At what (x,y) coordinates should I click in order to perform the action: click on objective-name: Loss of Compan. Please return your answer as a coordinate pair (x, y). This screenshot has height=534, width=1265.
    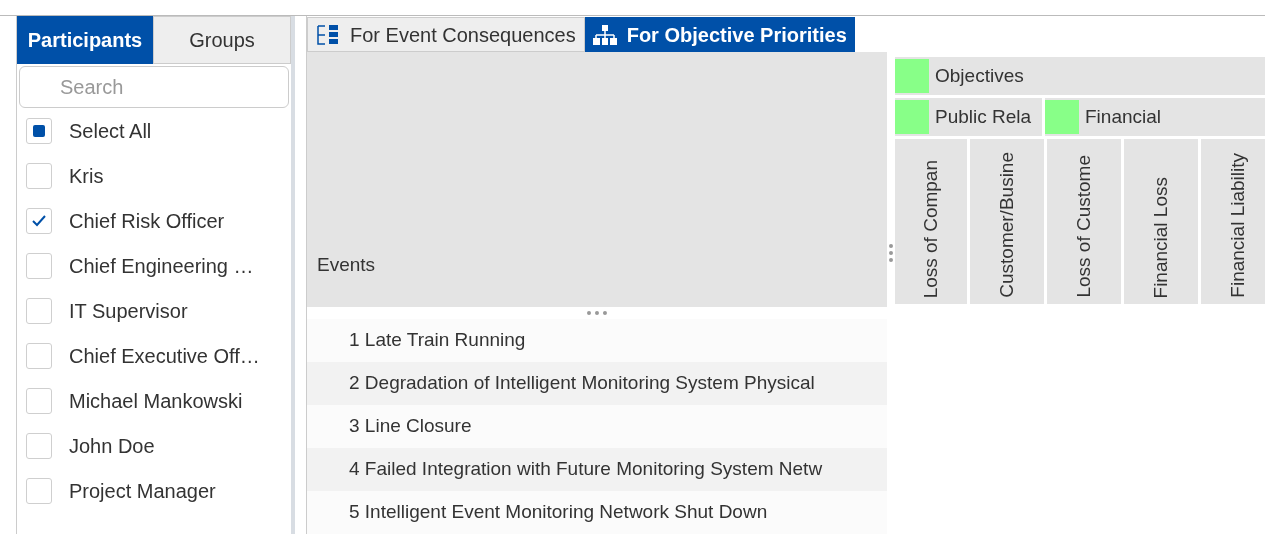
    Looking at the image, I should click on (930, 228).